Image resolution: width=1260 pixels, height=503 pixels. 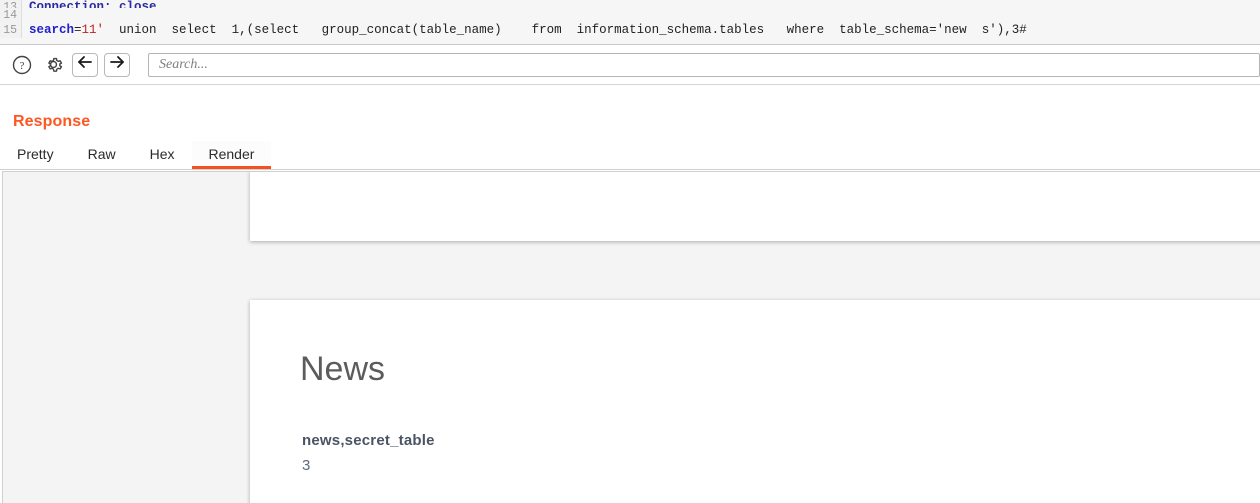 What do you see at coordinates (52, 121) in the screenshot?
I see `response-section-title: Response` at bounding box center [52, 121].